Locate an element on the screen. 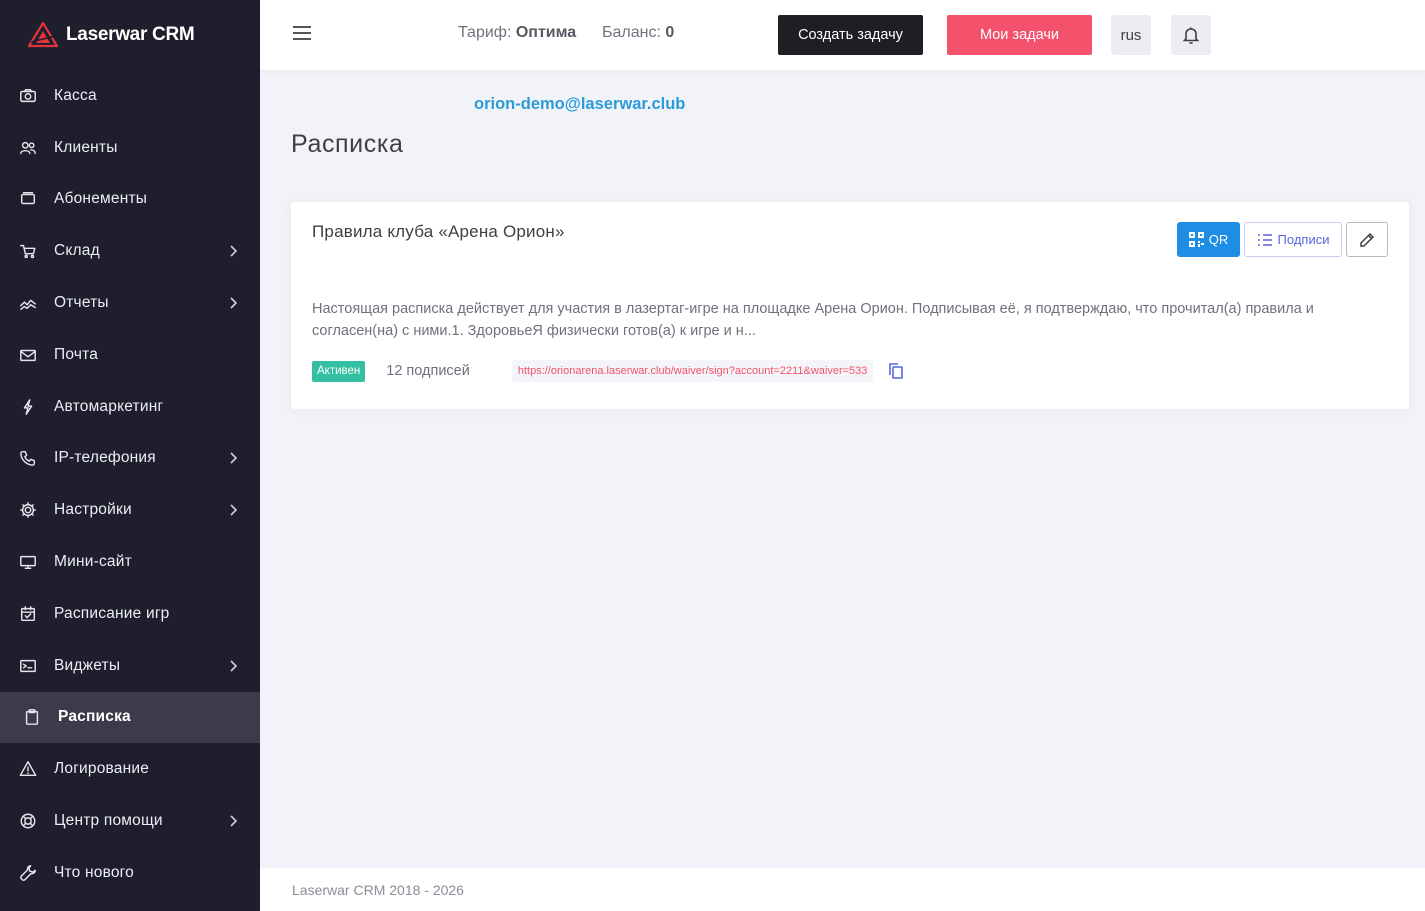 The image size is (1425, 911). lightning-icon is located at coordinates (28, 407).